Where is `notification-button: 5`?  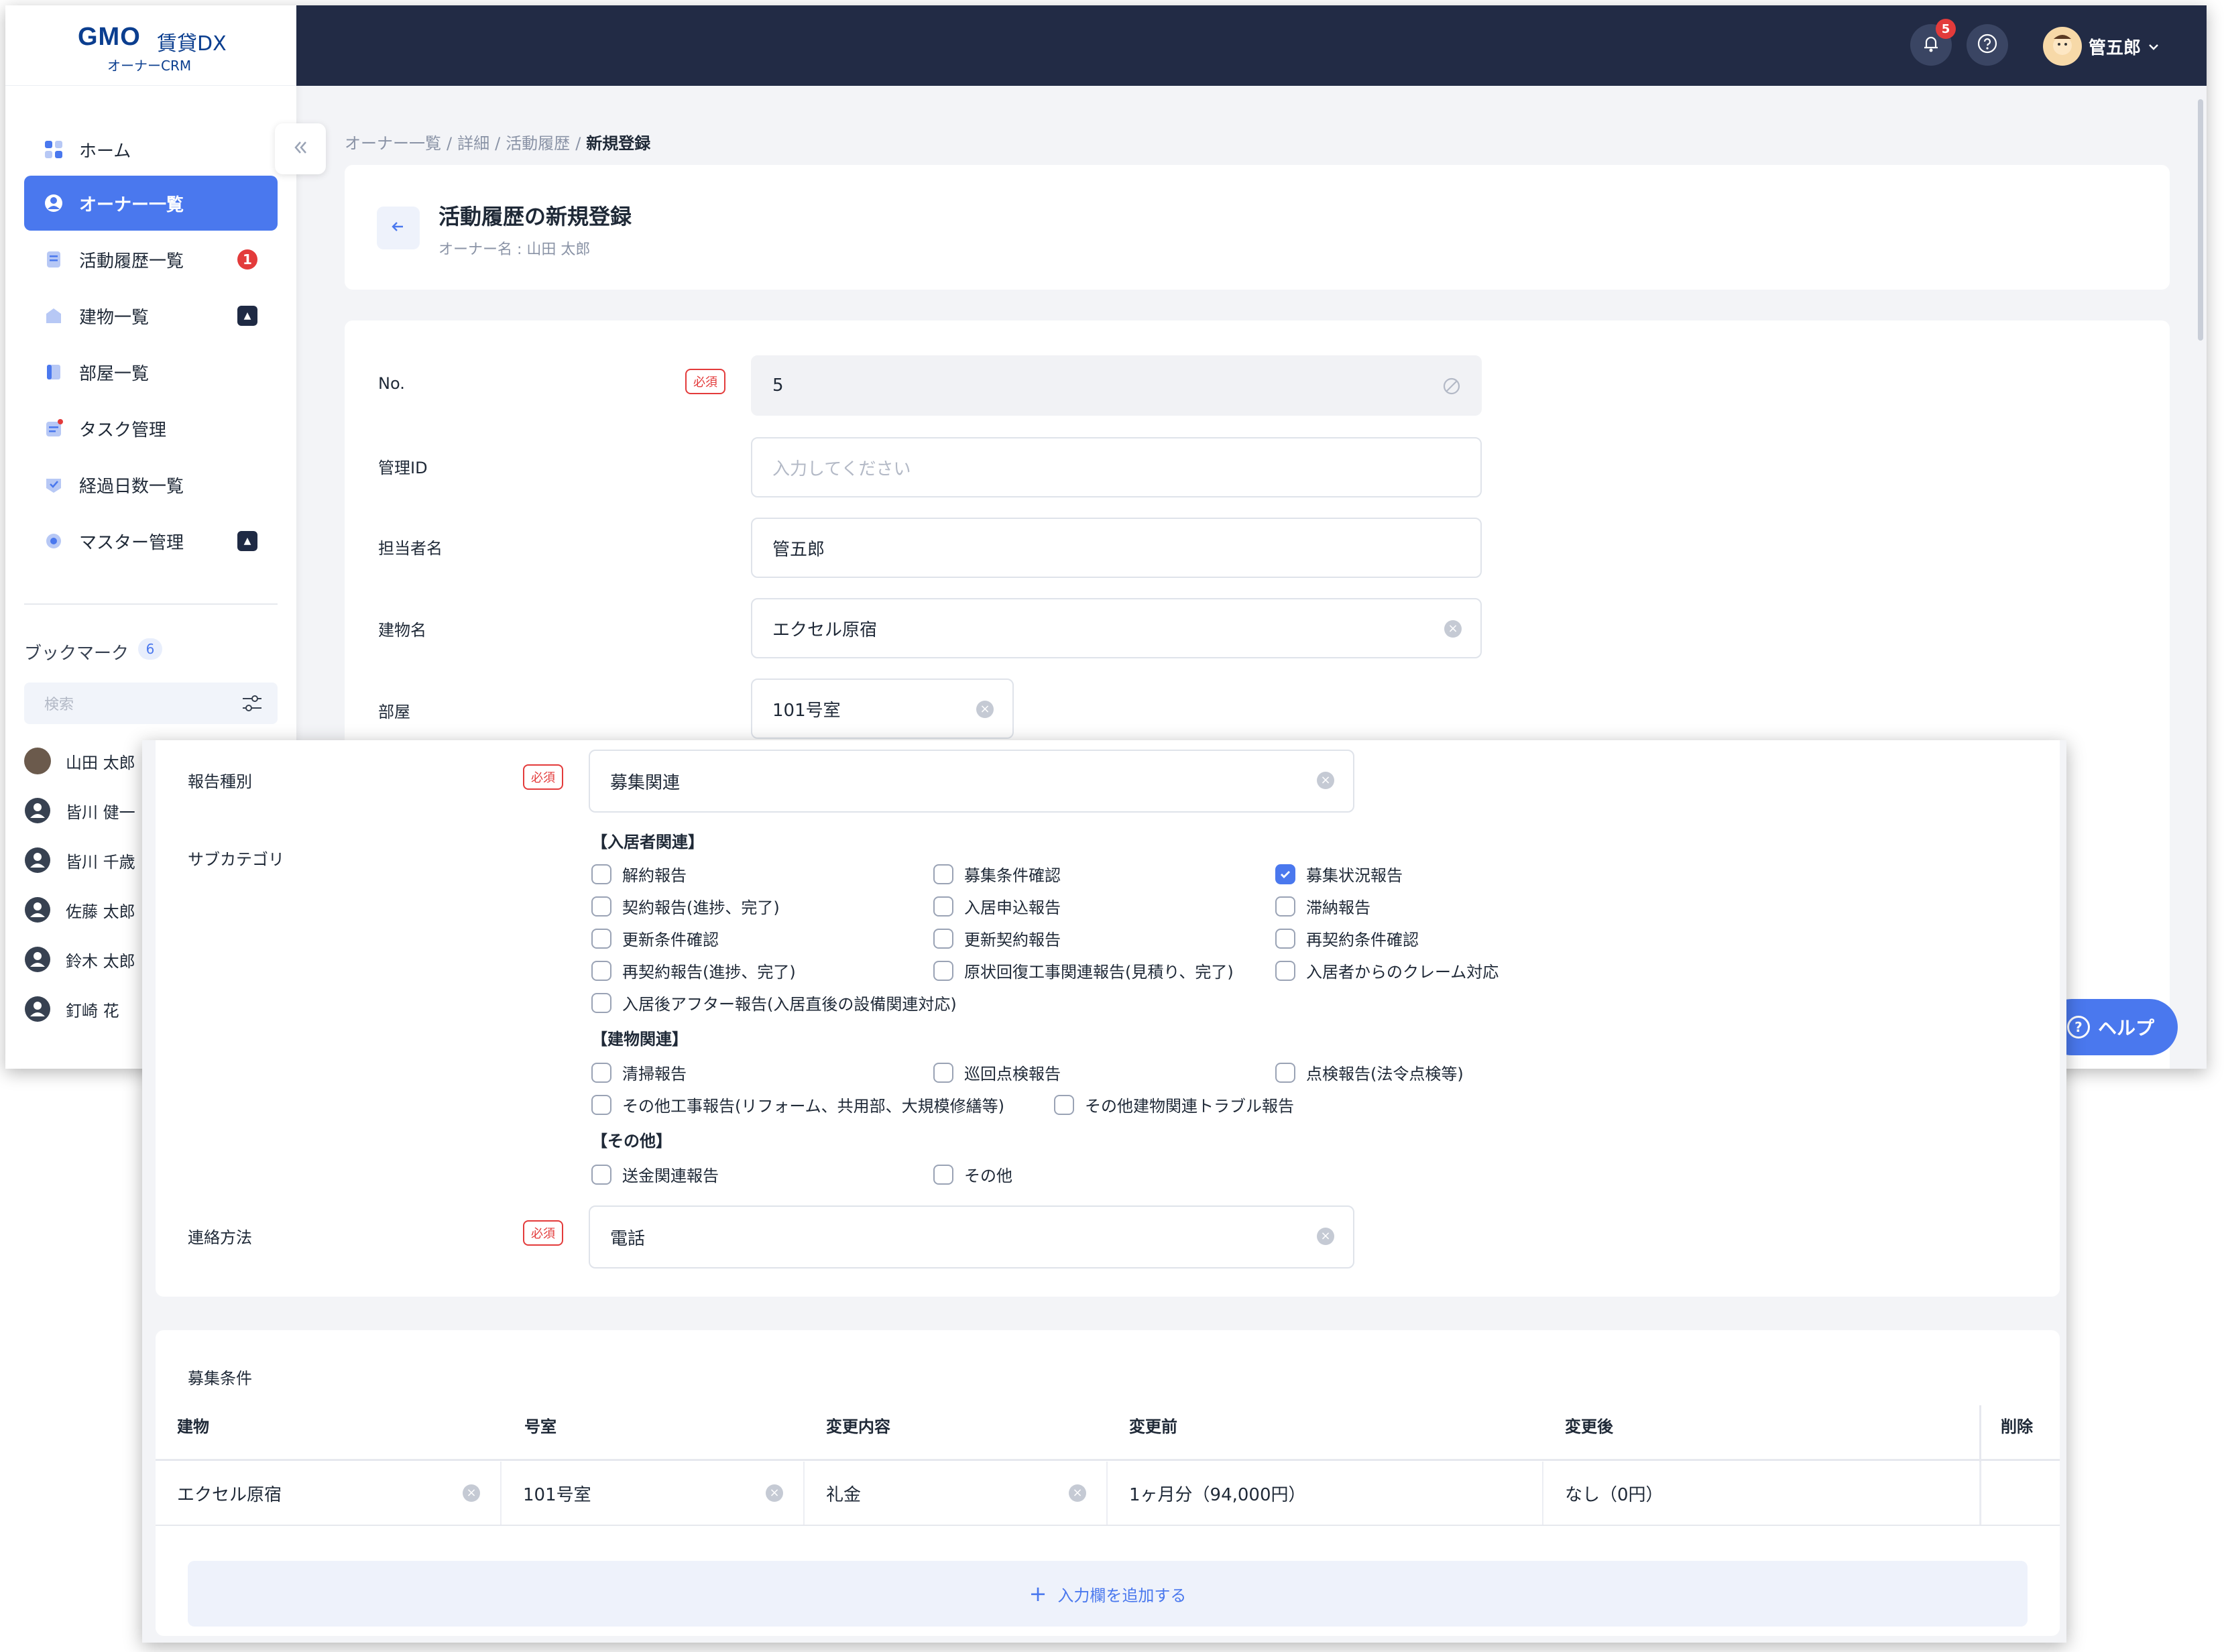 notification-button: 5 is located at coordinates (1933, 42).